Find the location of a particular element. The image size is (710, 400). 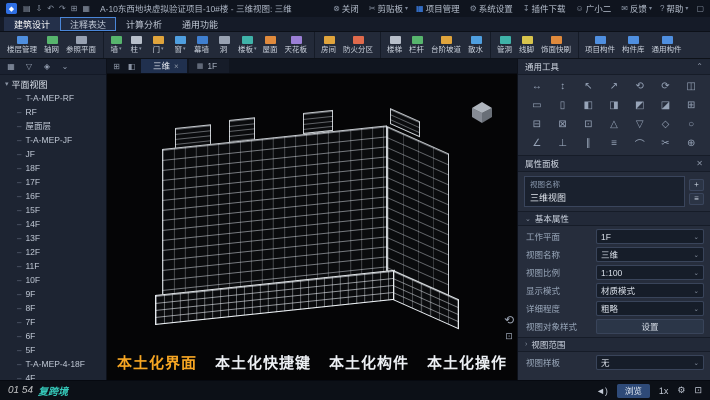

property-value-control: 三维 ⌄ is located at coordinates (650, 254).